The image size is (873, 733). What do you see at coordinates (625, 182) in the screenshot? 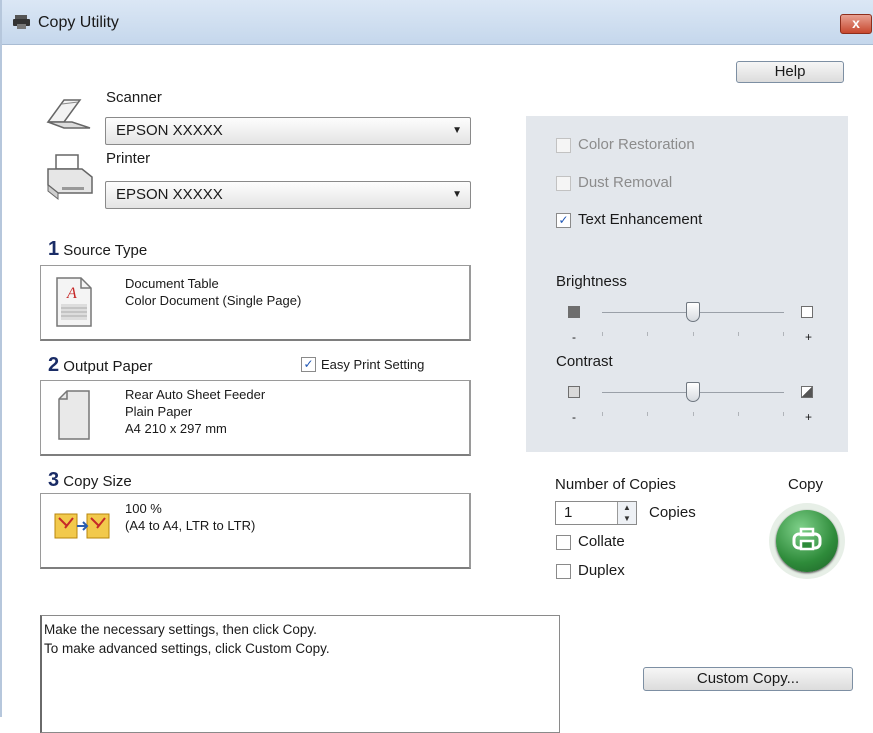
I see `dust-removal-label: Dust Removal` at bounding box center [625, 182].